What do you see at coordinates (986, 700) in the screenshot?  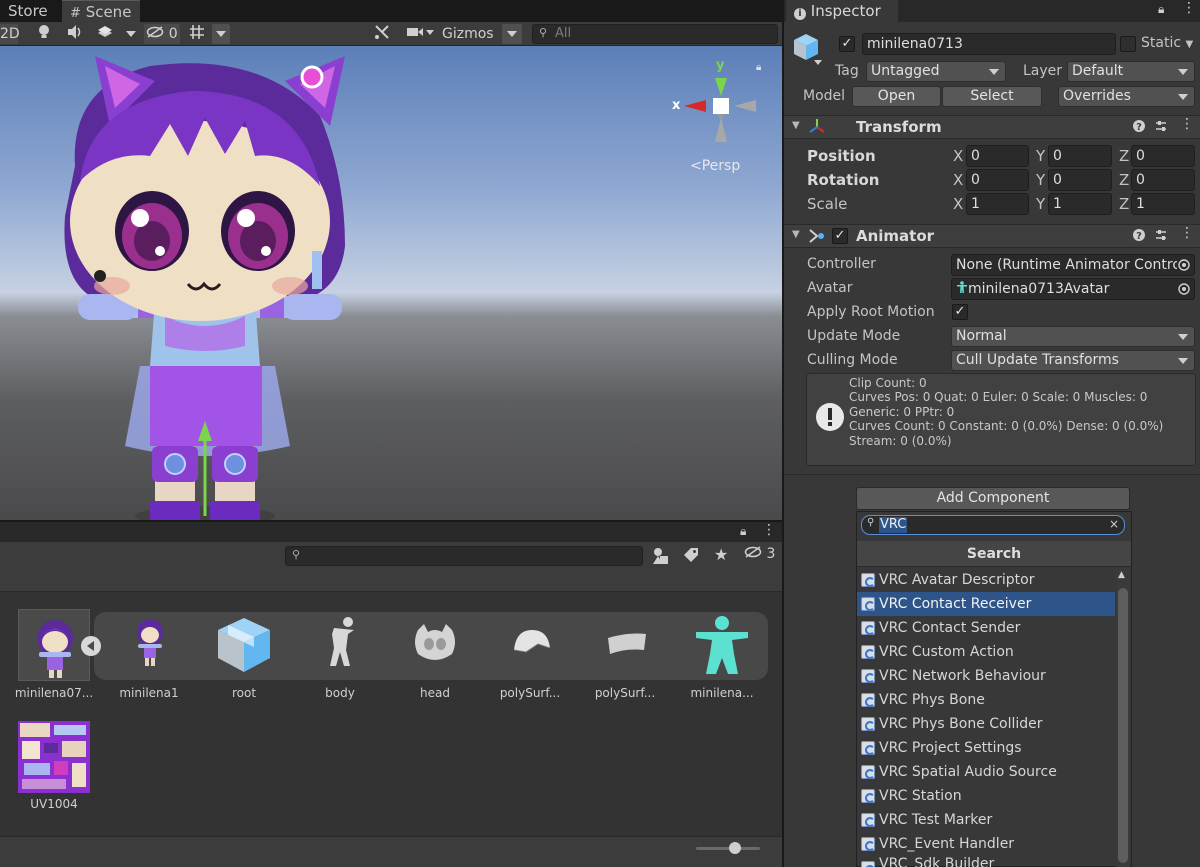 I see `list-item: VRC Phys Bone` at bounding box center [986, 700].